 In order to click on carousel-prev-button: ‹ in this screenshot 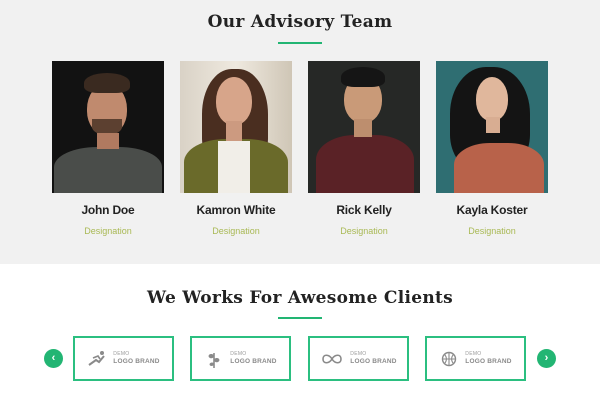, I will do `click(53, 358)`.